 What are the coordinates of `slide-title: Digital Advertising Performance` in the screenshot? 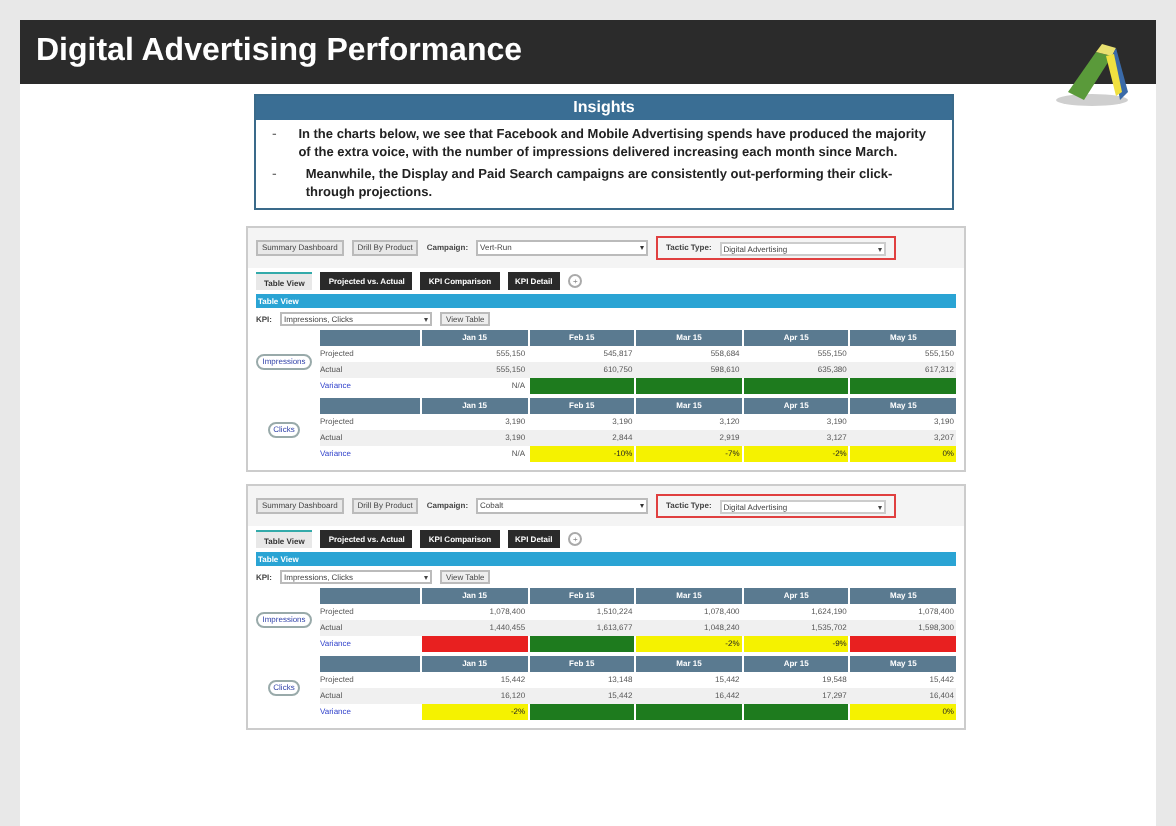 It's located at (279, 52).